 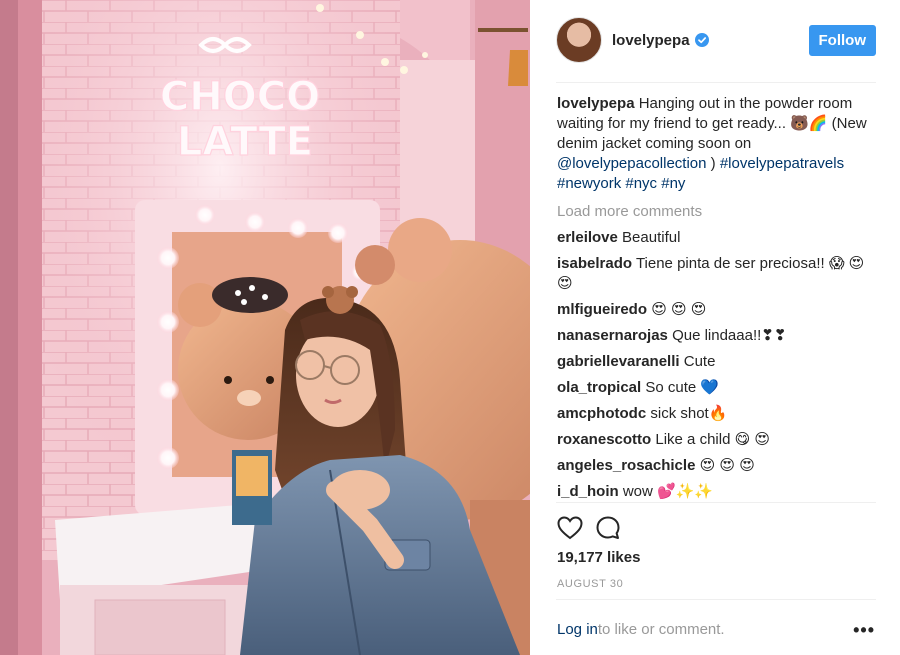 I want to click on comment-username: angeles_rosachicle, so click(x=626, y=465).